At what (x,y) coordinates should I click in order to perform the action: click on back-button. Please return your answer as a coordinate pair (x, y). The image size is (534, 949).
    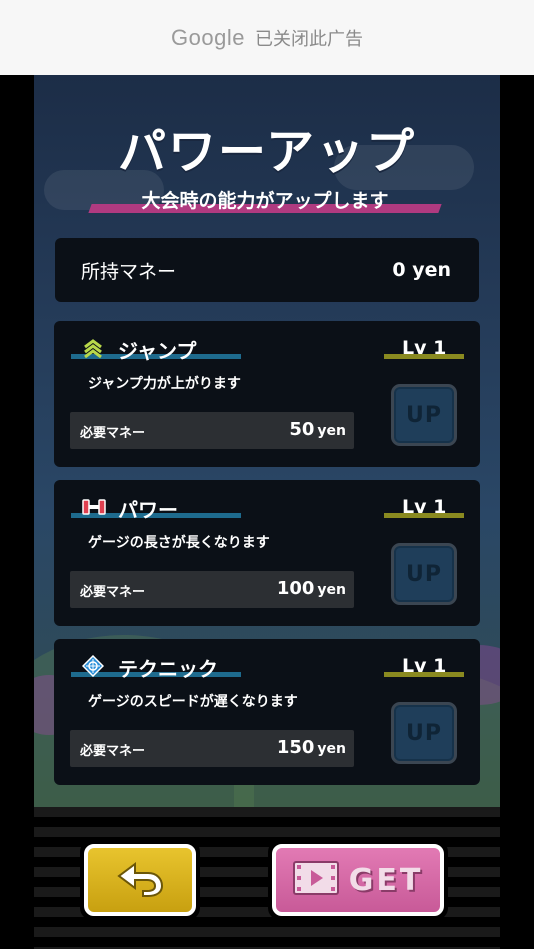
    Looking at the image, I should click on (140, 880).